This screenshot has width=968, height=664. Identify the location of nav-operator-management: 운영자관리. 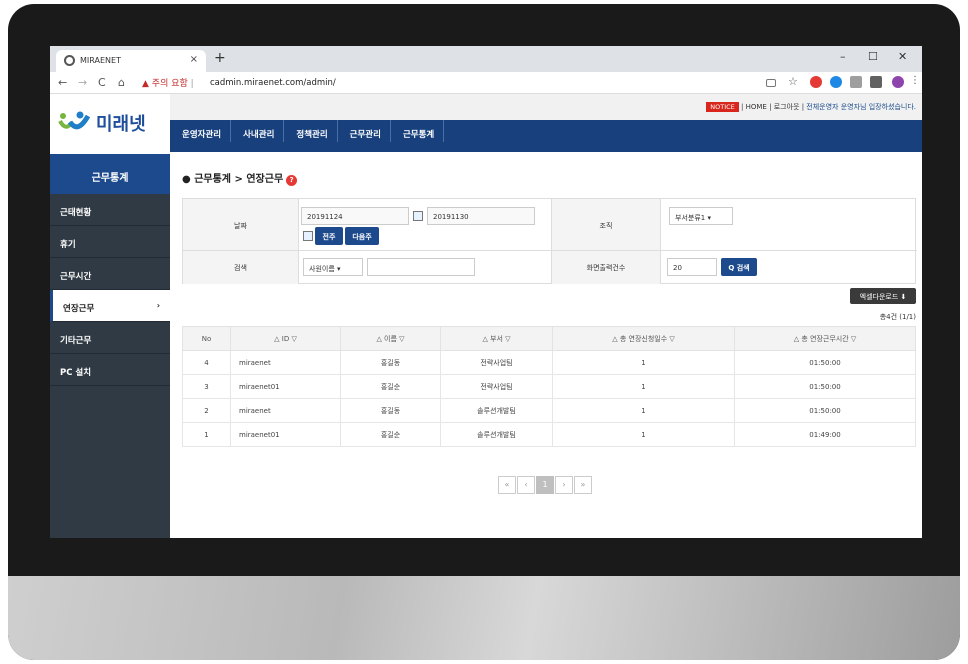
(201, 131).